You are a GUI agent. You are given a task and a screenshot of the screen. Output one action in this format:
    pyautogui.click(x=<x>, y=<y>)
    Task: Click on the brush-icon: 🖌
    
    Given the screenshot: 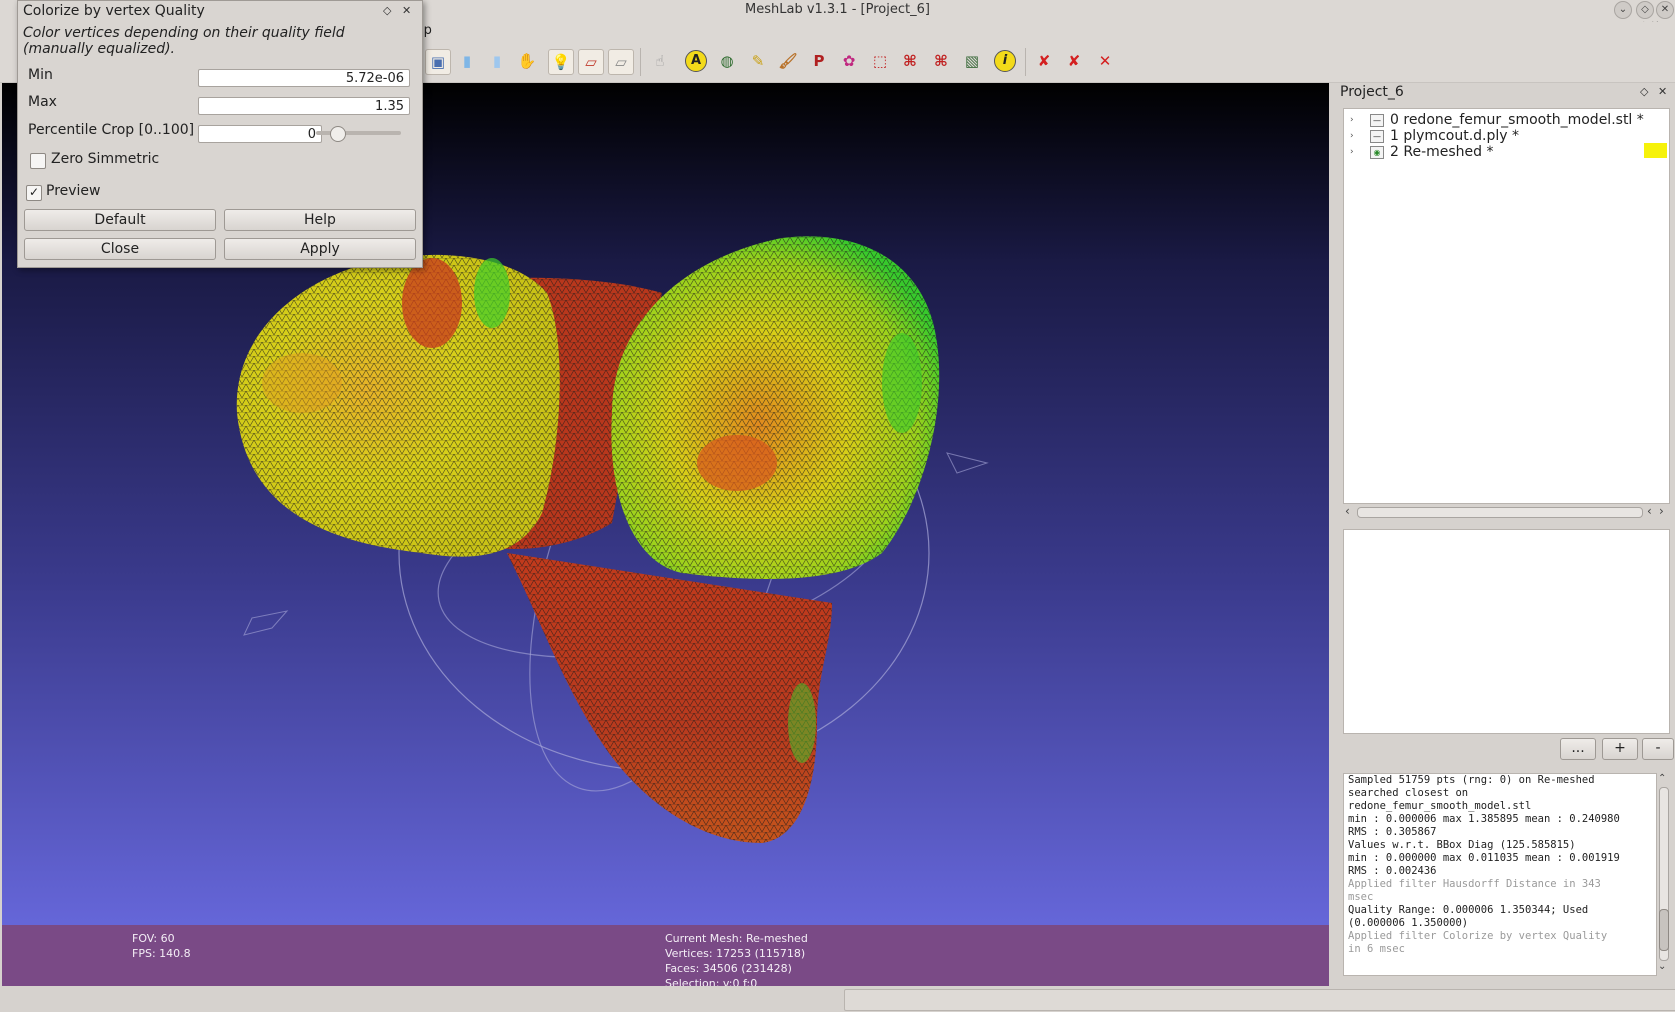 What is the action you would take?
    pyautogui.click(x=788, y=61)
    